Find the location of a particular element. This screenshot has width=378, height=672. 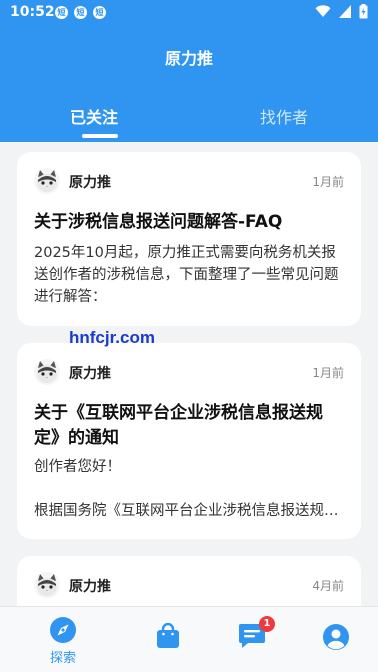

status-icons is located at coordinates (341, 11).